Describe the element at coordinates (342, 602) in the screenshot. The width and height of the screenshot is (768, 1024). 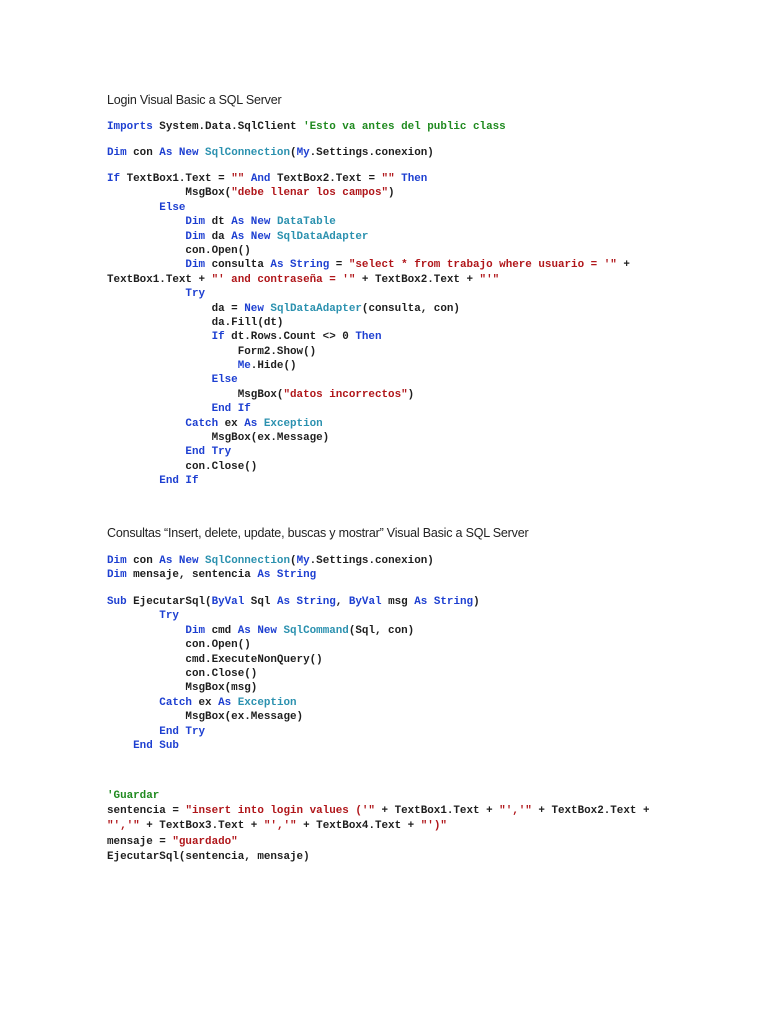
I see `code-token: ,` at that location.